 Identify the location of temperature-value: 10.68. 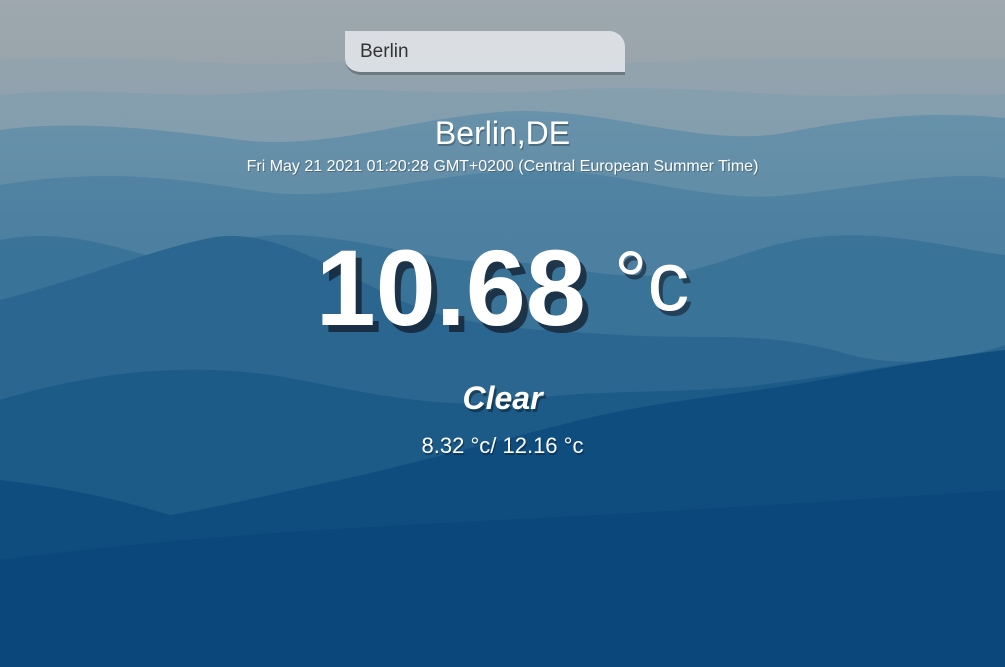
(450, 287).